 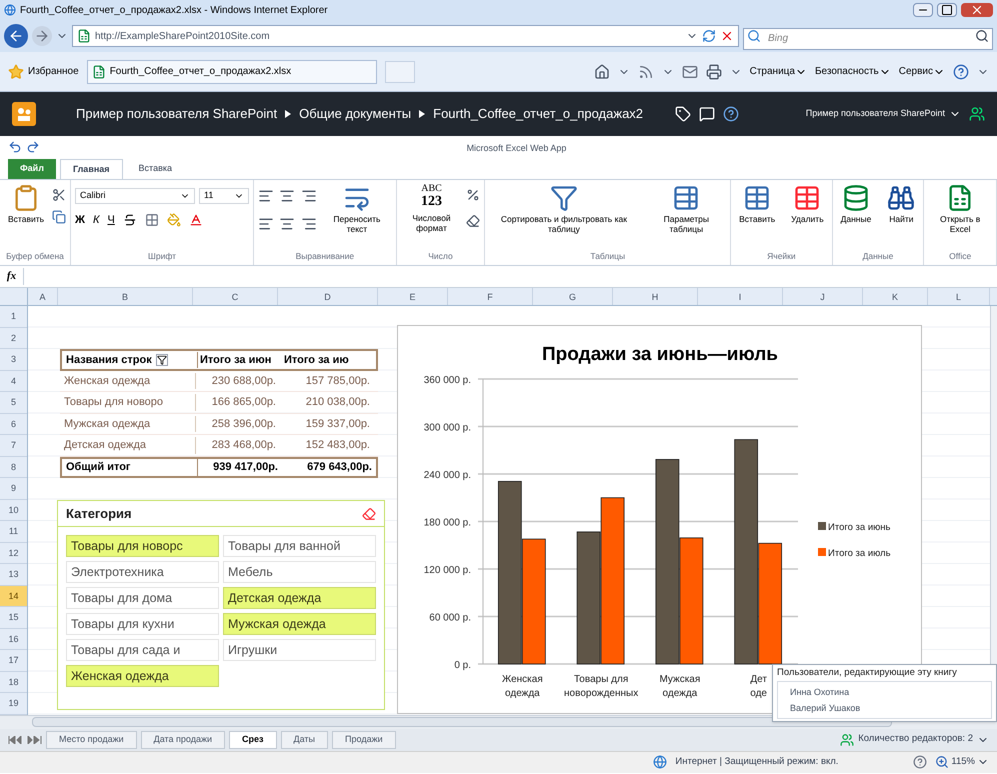 What do you see at coordinates (959, 296) in the screenshot?
I see `column-header: L` at bounding box center [959, 296].